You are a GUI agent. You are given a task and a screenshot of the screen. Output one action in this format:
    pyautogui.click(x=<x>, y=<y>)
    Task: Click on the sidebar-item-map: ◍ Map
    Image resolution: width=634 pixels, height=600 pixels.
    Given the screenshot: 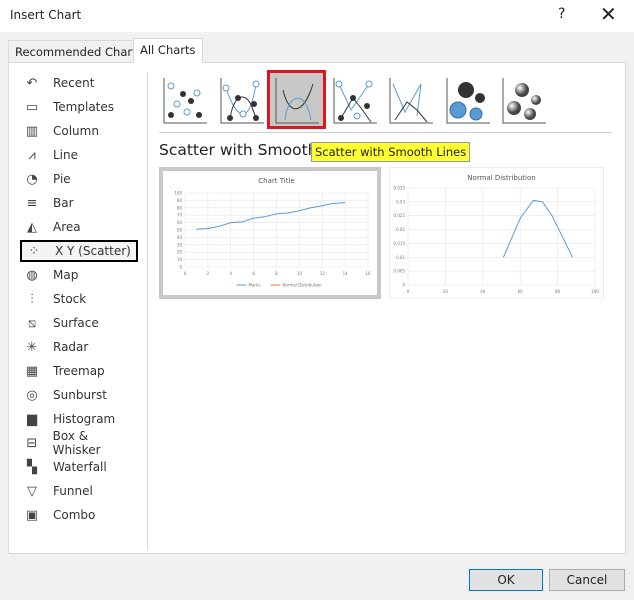 What is the action you would take?
    pyautogui.click(x=79, y=275)
    